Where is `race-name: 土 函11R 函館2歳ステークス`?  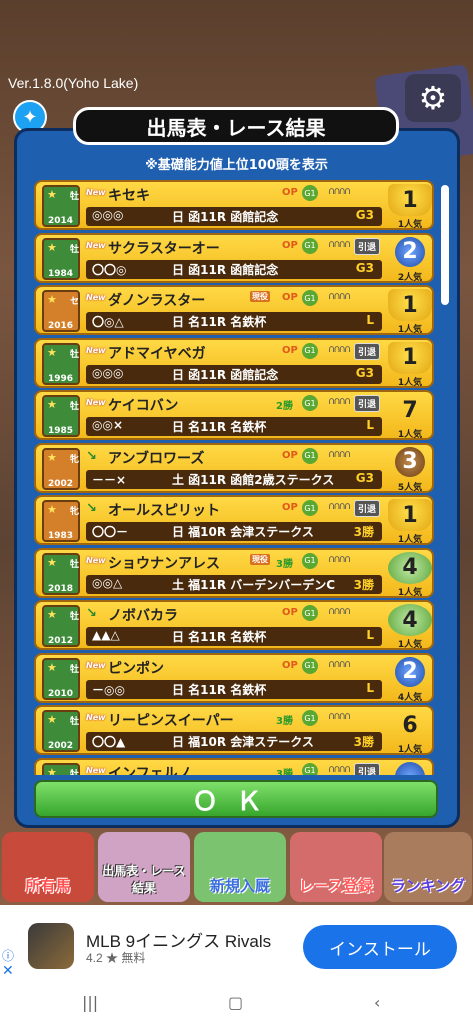 race-name: 土 函11R 函館2歳ステークス is located at coordinates (253, 479).